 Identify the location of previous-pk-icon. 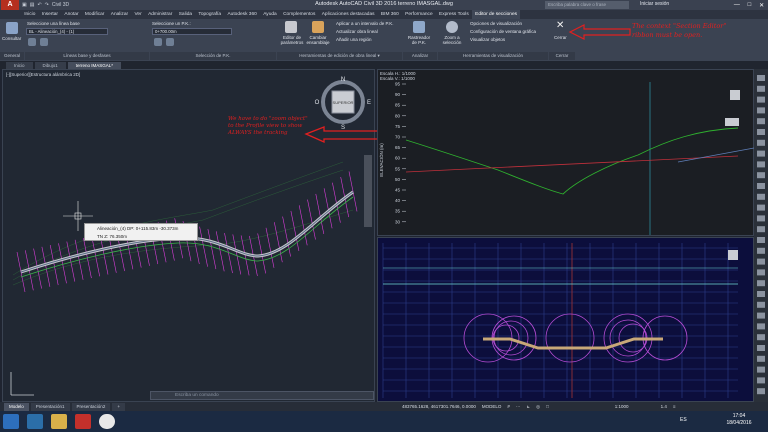
(158, 42).